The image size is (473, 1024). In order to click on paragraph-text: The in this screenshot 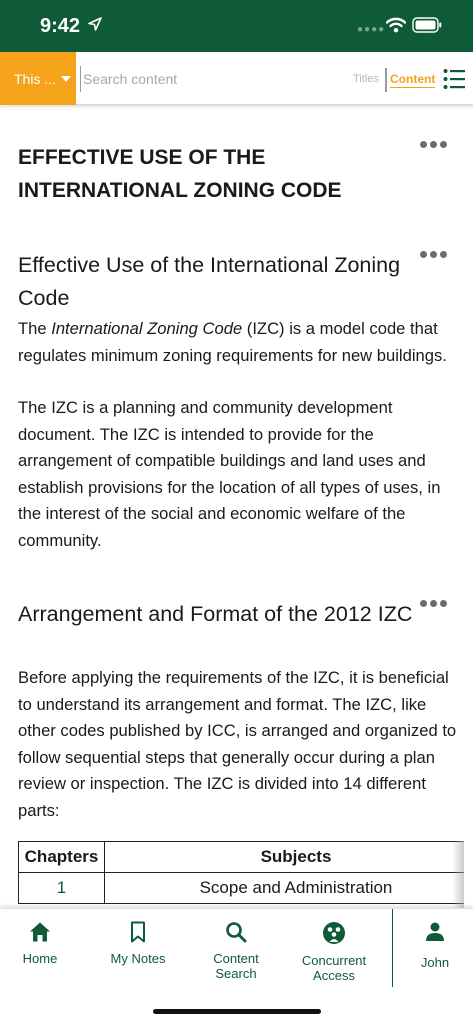, I will do `click(35, 328)`.